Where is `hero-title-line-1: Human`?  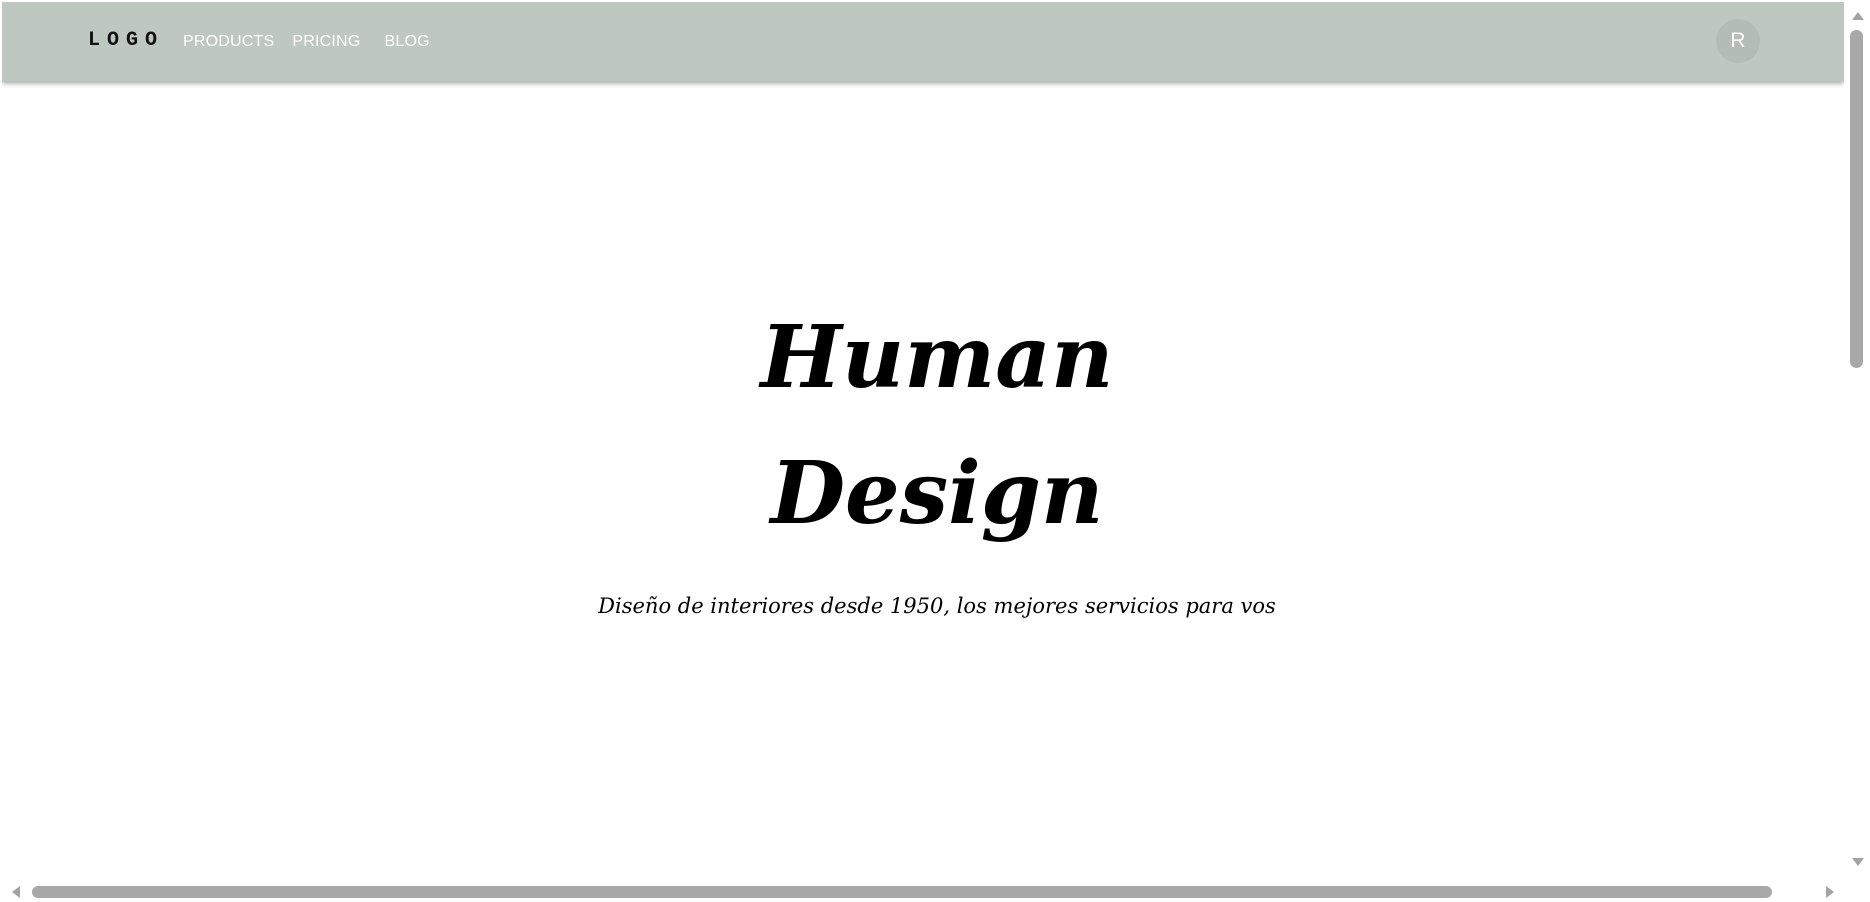 hero-title-line-1: Human is located at coordinates (937, 357).